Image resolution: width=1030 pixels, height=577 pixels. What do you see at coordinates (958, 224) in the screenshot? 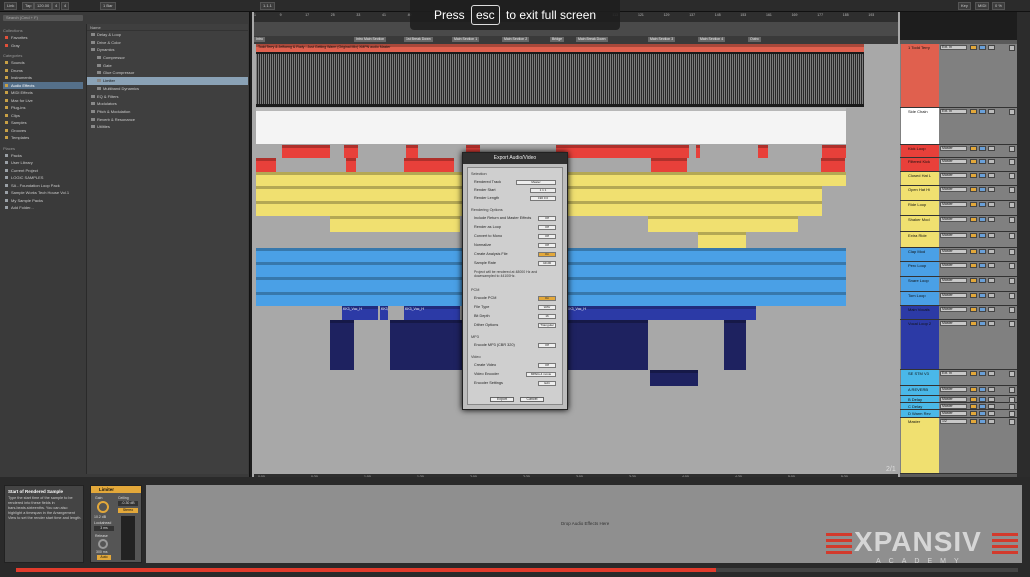
I see `track-header: Shaker Mod Master` at bounding box center [958, 224].